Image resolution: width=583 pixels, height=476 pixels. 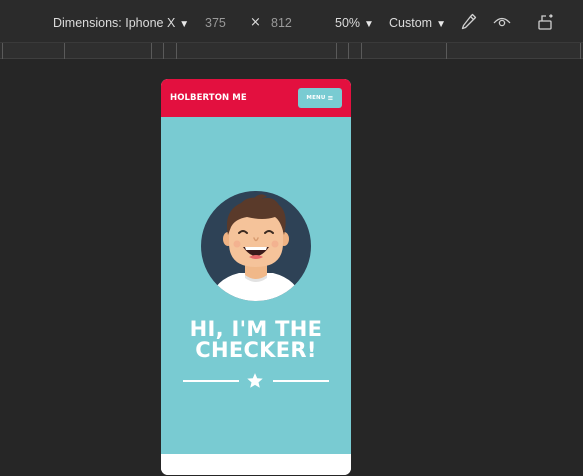 I want to click on zoom-dropdown: 50% ▼, so click(x=354, y=24).